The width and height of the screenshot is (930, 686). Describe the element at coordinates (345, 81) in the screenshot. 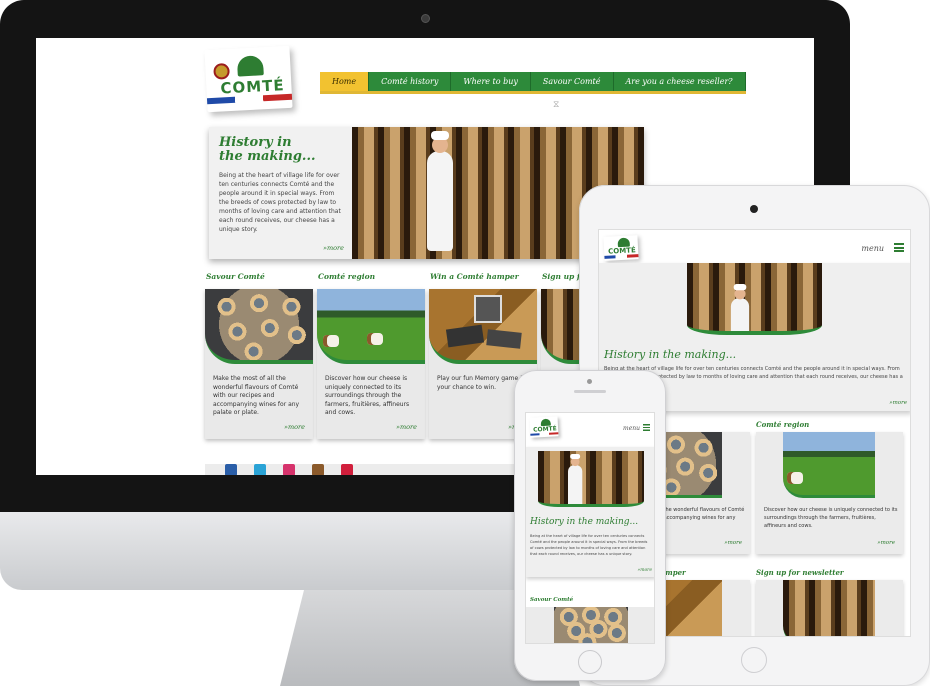

I see `nav-home: Home` at that location.